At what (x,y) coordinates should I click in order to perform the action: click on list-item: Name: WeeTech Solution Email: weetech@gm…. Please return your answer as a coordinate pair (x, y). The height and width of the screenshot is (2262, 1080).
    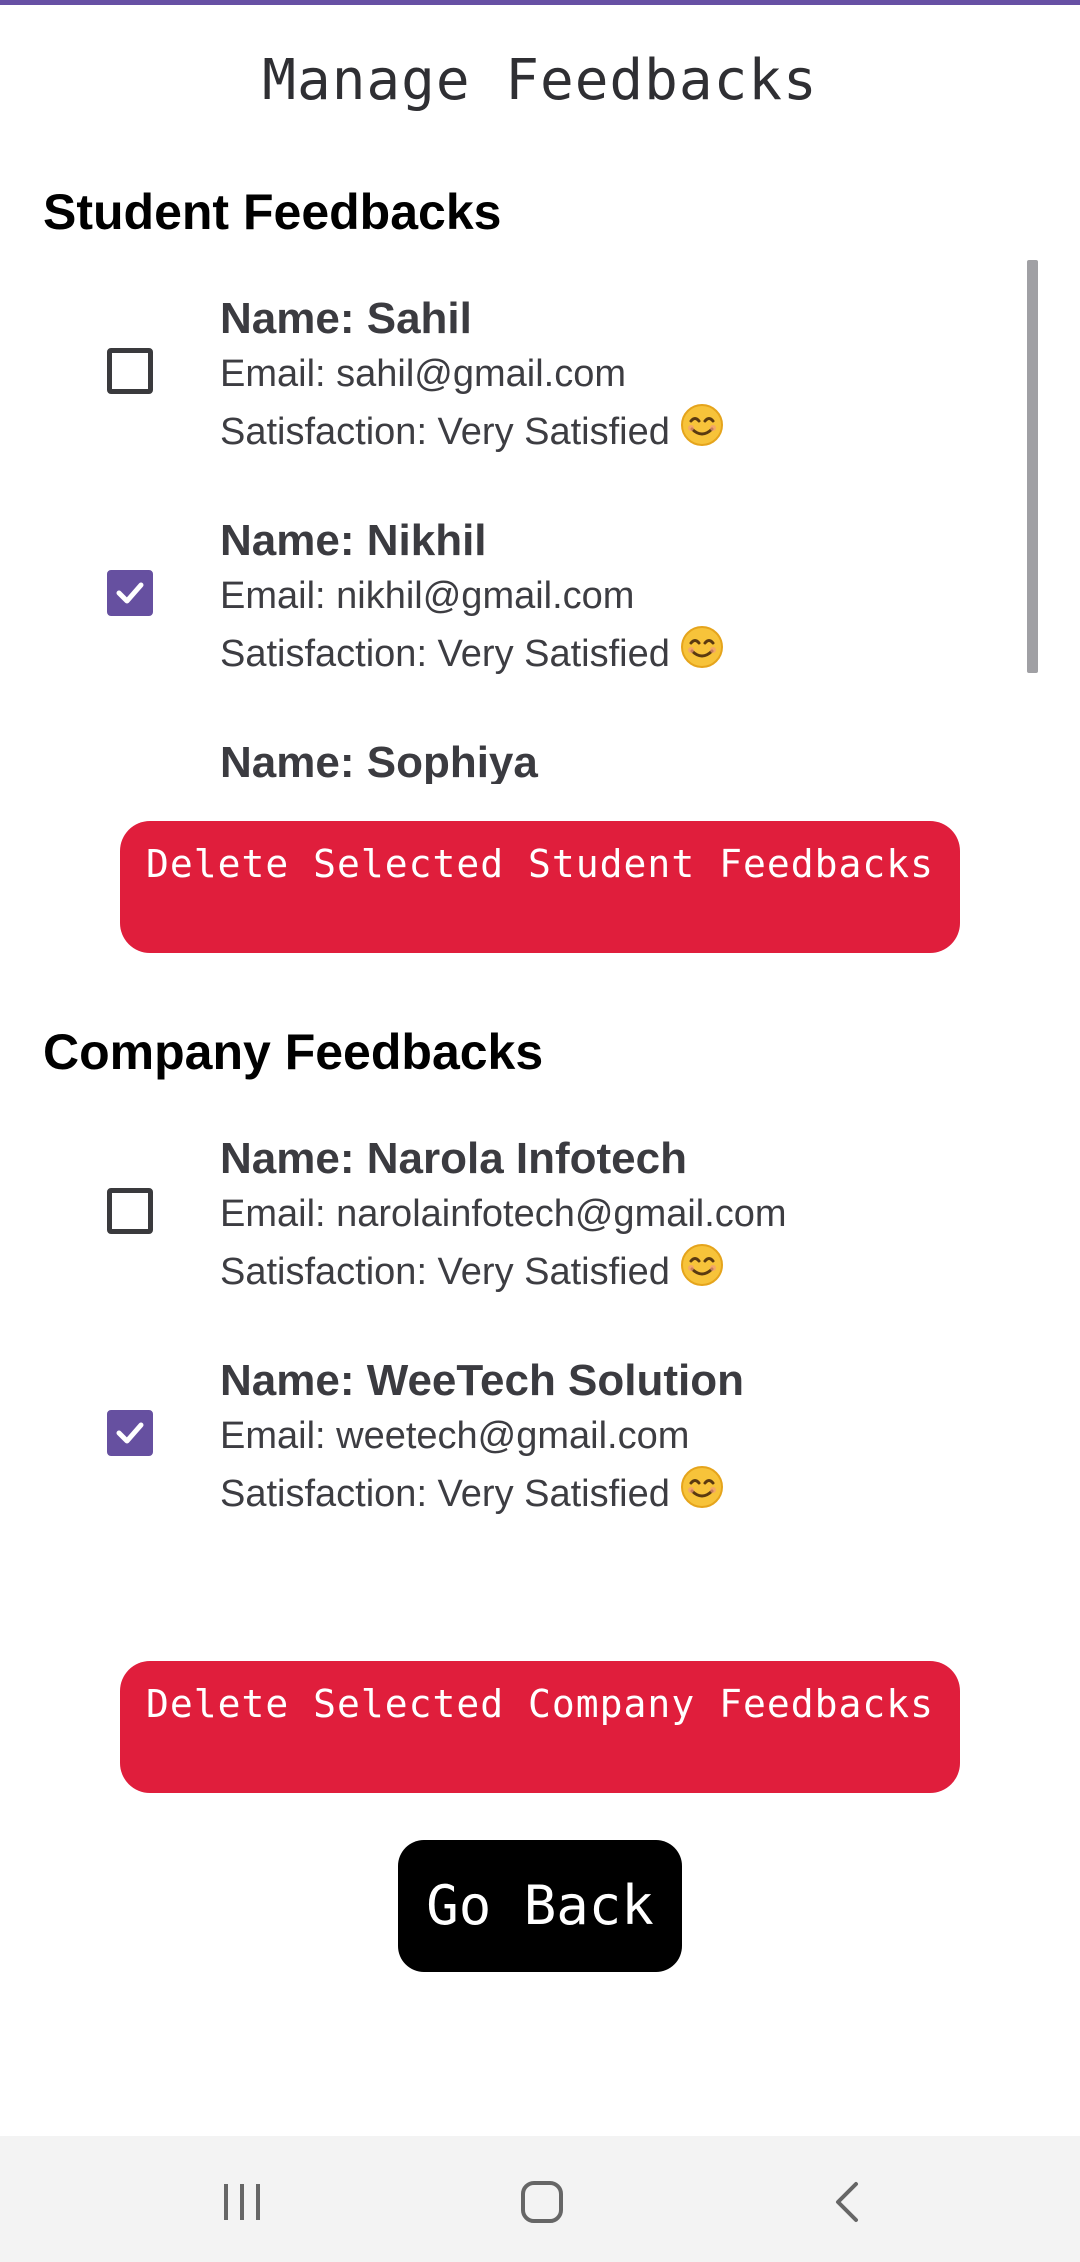
    Looking at the image, I should click on (540, 1420).